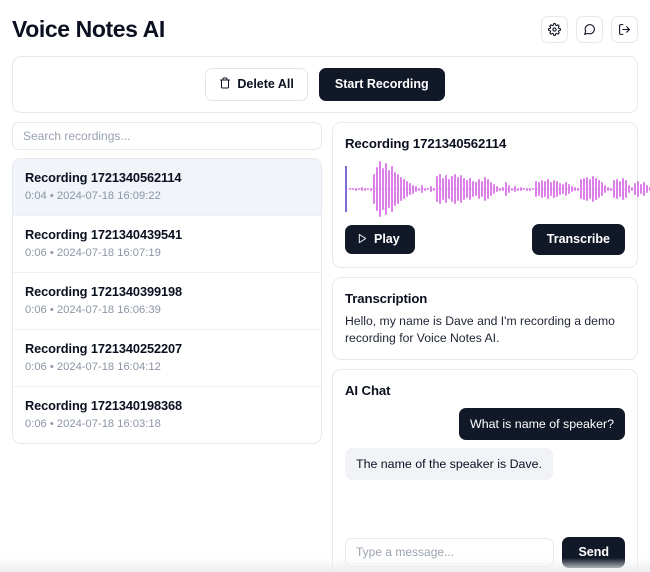 The height and width of the screenshot is (572, 650). What do you see at coordinates (93, 253) in the screenshot?
I see `recording-meta: 0:06 • 2024-07-18 16:07:19` at bounding box center [93, 253].